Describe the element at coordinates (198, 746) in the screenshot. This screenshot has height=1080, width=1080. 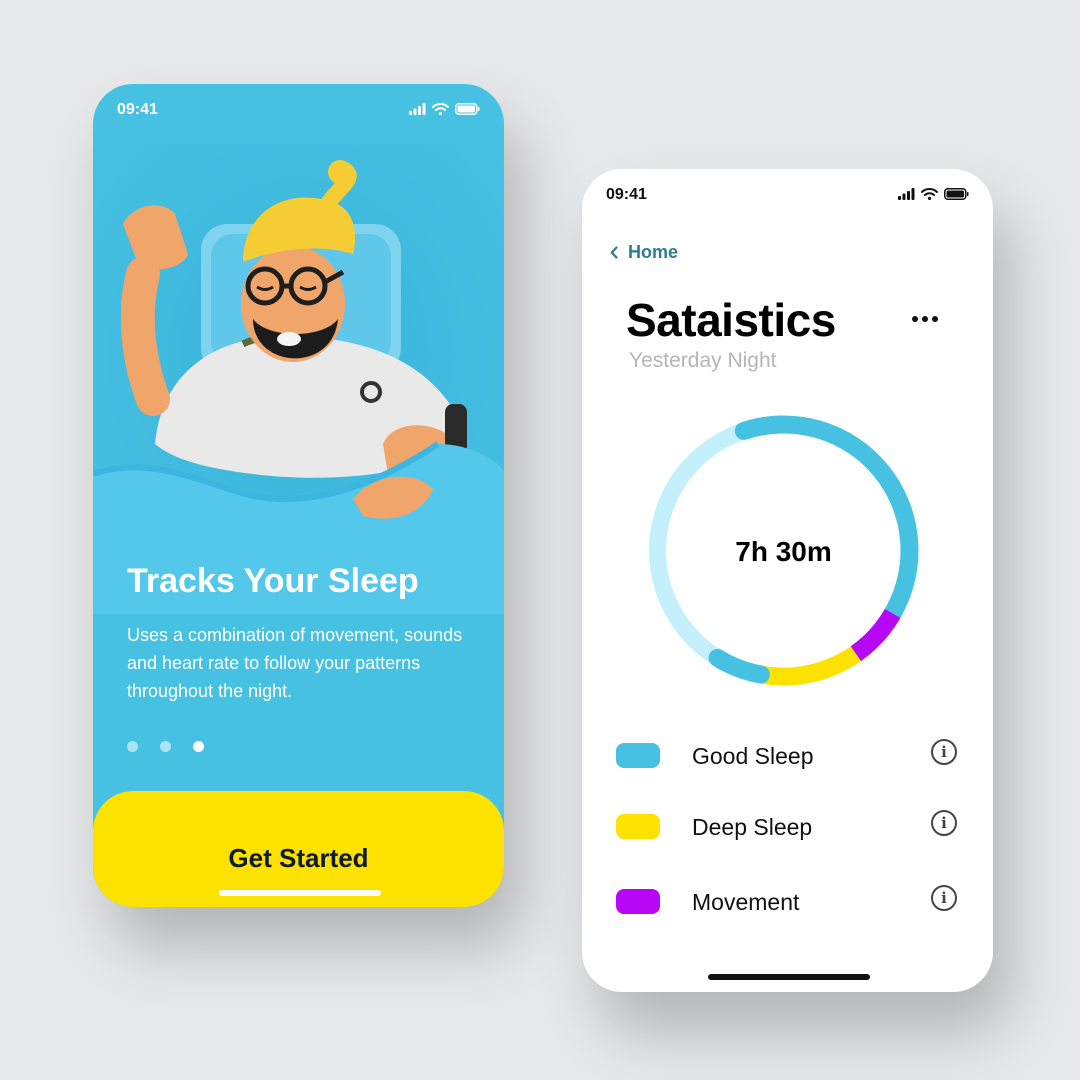
I see `pagination-dot-active` at that location.